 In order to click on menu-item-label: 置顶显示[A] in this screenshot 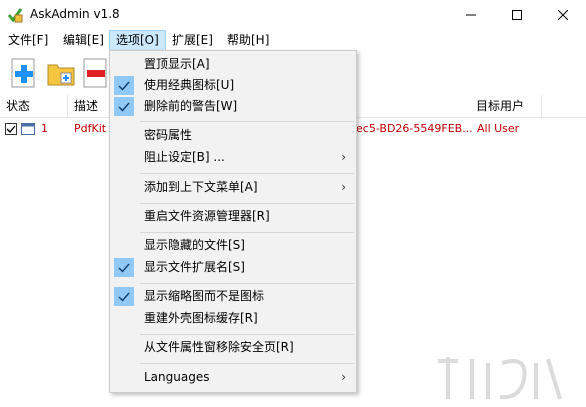, I will do `click(177, 64)`.